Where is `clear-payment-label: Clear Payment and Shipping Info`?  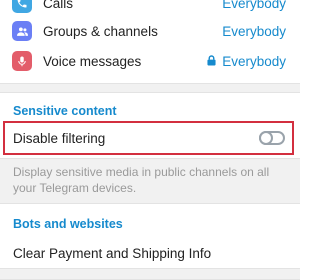
clear-payment-label: Clear Payment and Shipping Info is located at coordinates (112, 253).